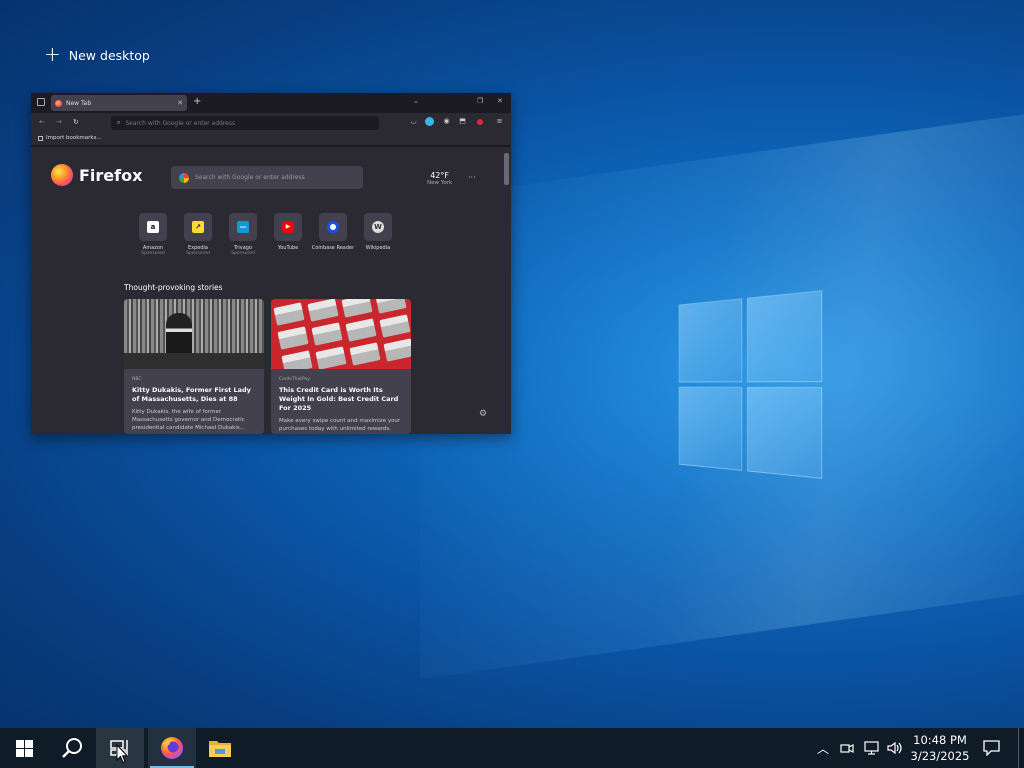 The image size is (1024, 768). Describe the element at coordinates (122, 754) in the screenshot. I see `mouse-cursor-icon` at that location.